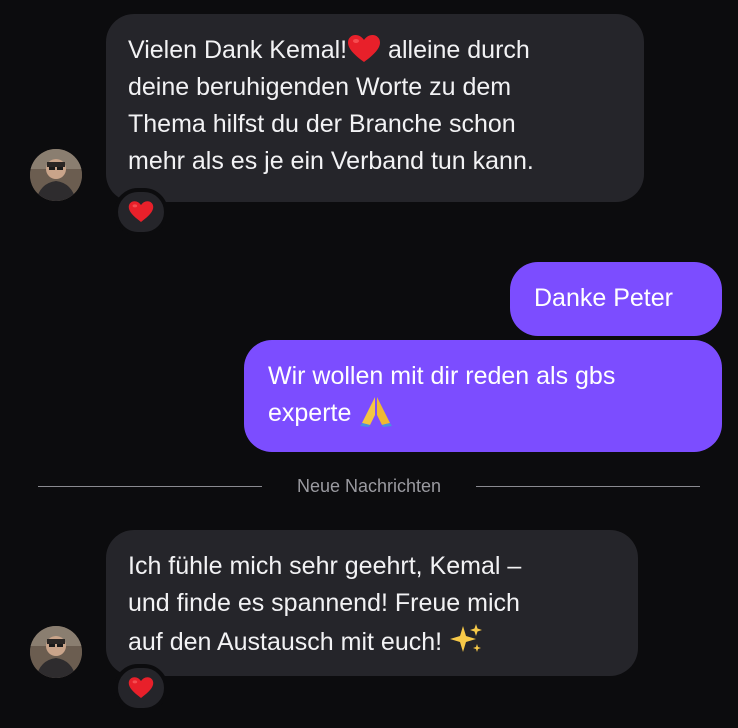  I want to click on new-messages-divider-label: Neue Nachrichten, so click(369, 486).